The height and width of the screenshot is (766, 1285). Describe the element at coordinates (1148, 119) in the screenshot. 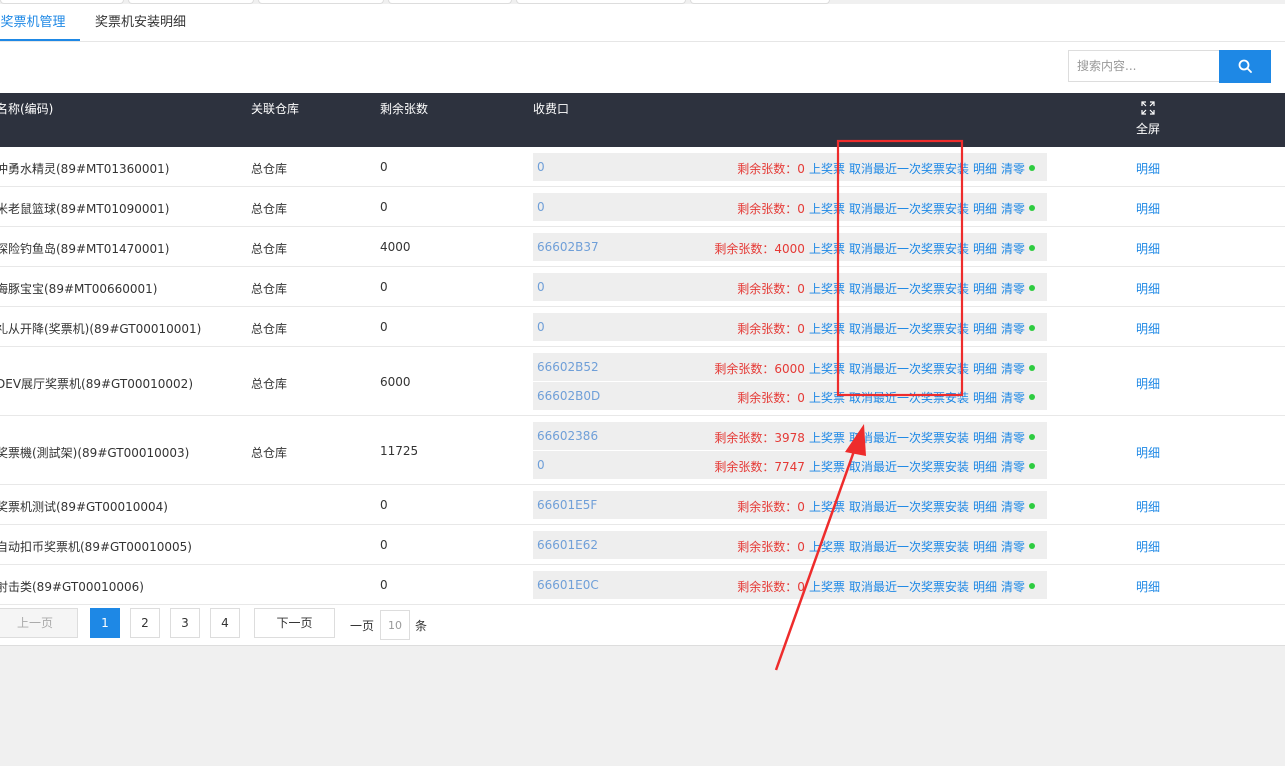

I see `fullscreen-button: 全屏` at that location.